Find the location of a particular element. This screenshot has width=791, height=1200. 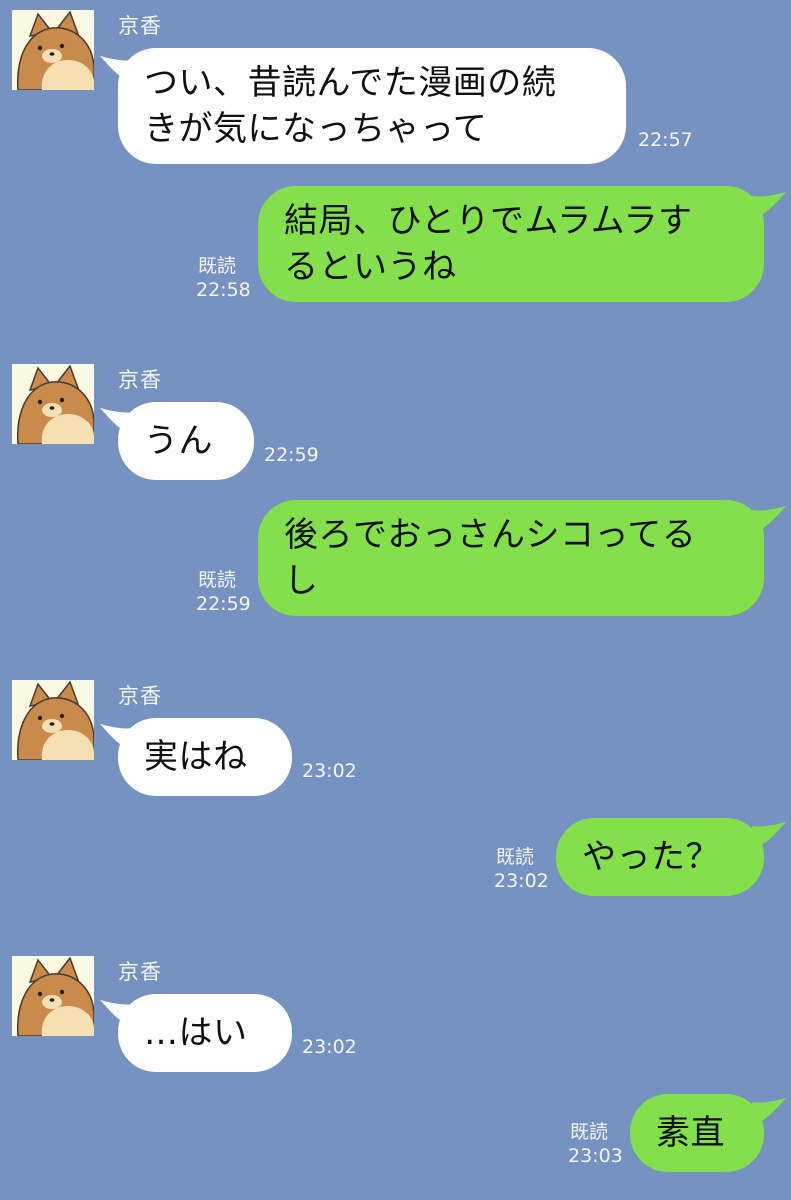

message-bubble: やった？ is located at coordinates (660, 857).